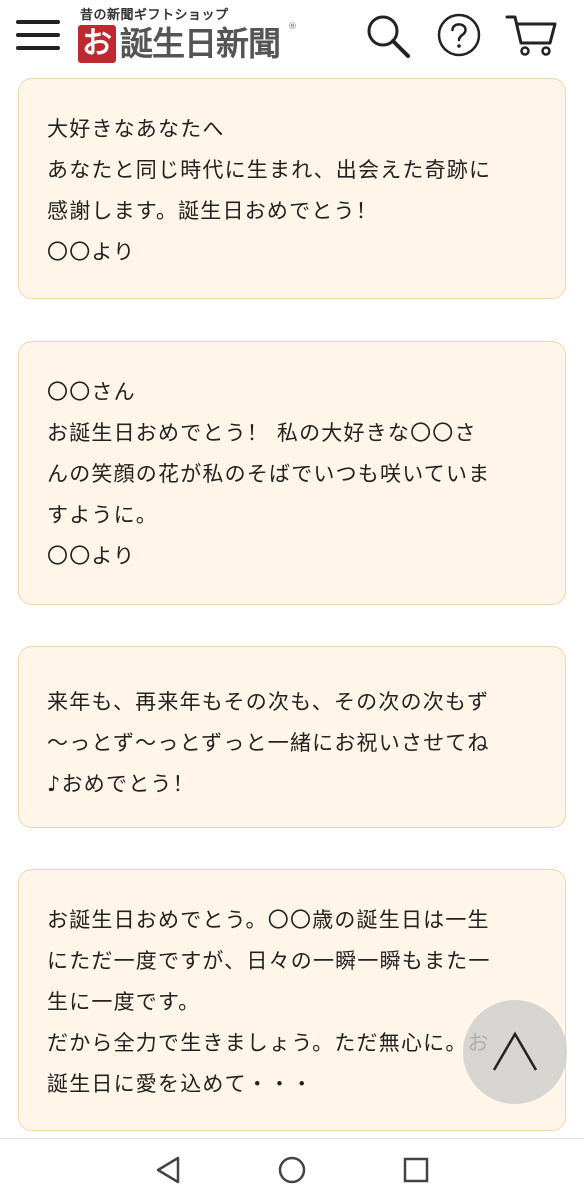 The image size is (584, 1201). I want to click on system-navigation-bar, so click(292, 1169).